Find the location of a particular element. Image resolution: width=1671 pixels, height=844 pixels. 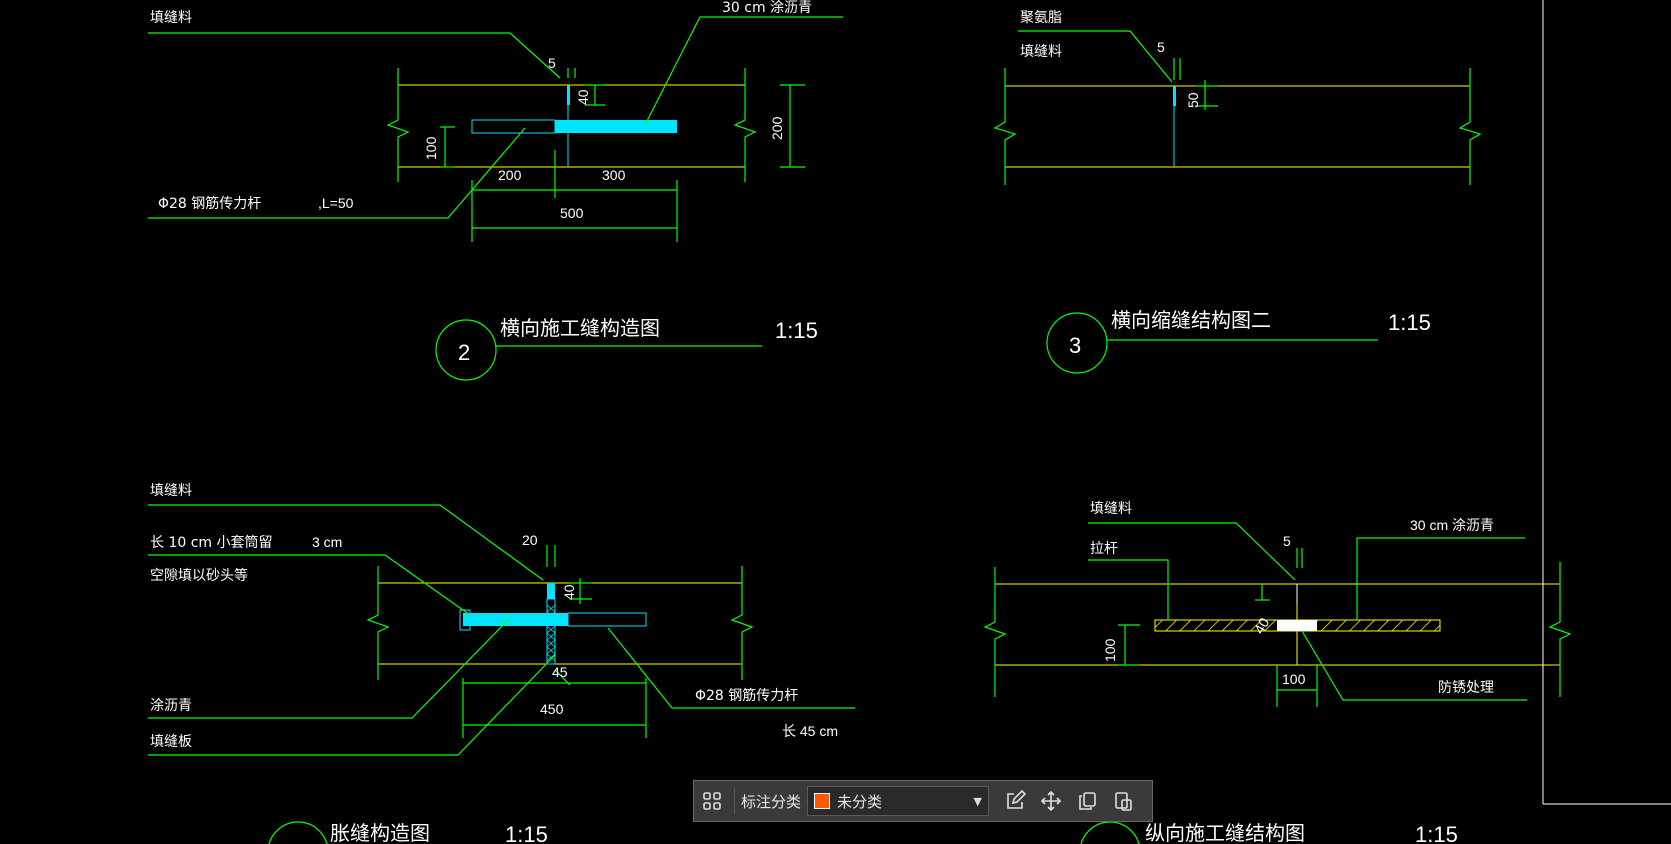

grid-icon is located at coordinates (712, 801).